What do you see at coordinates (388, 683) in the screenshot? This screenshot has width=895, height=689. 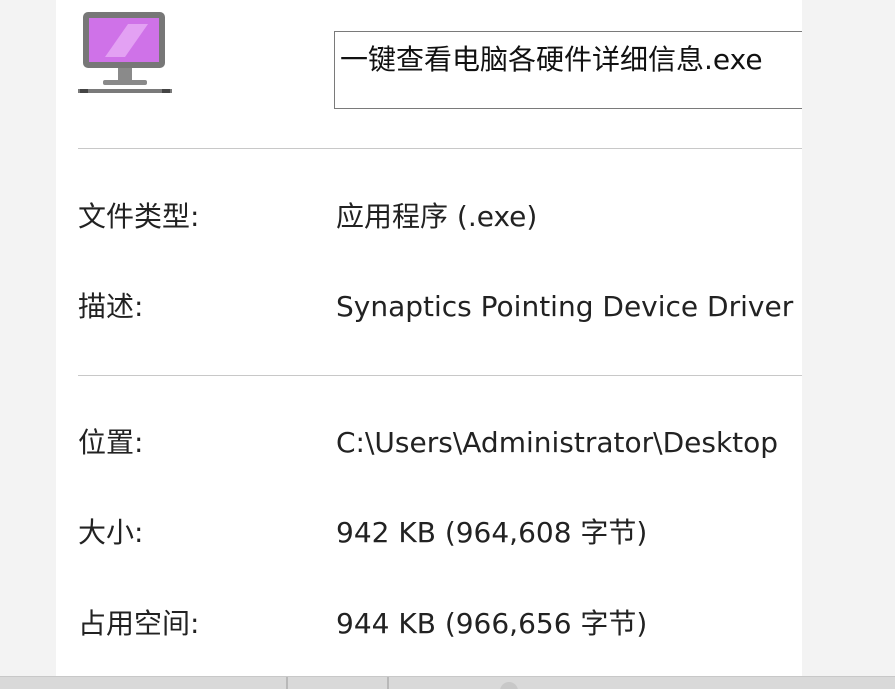 I see `taskbar-separator-right` at bounding box center [388, 683].